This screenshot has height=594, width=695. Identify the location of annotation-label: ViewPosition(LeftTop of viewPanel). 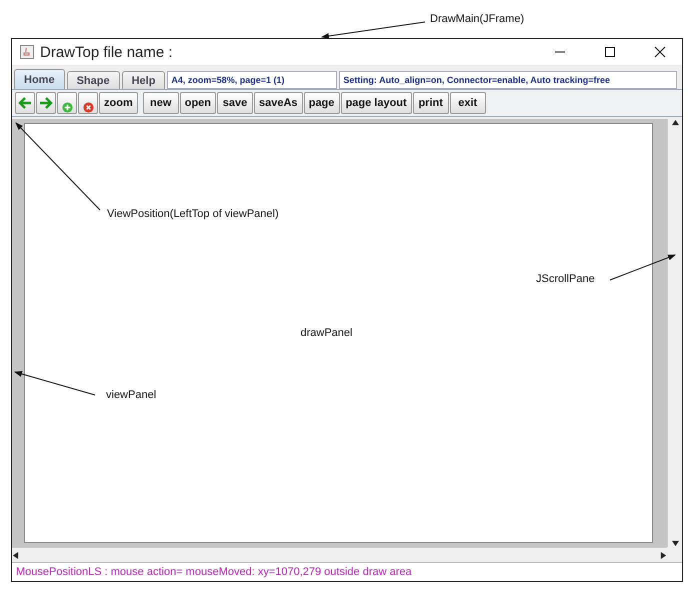
(193, 214).